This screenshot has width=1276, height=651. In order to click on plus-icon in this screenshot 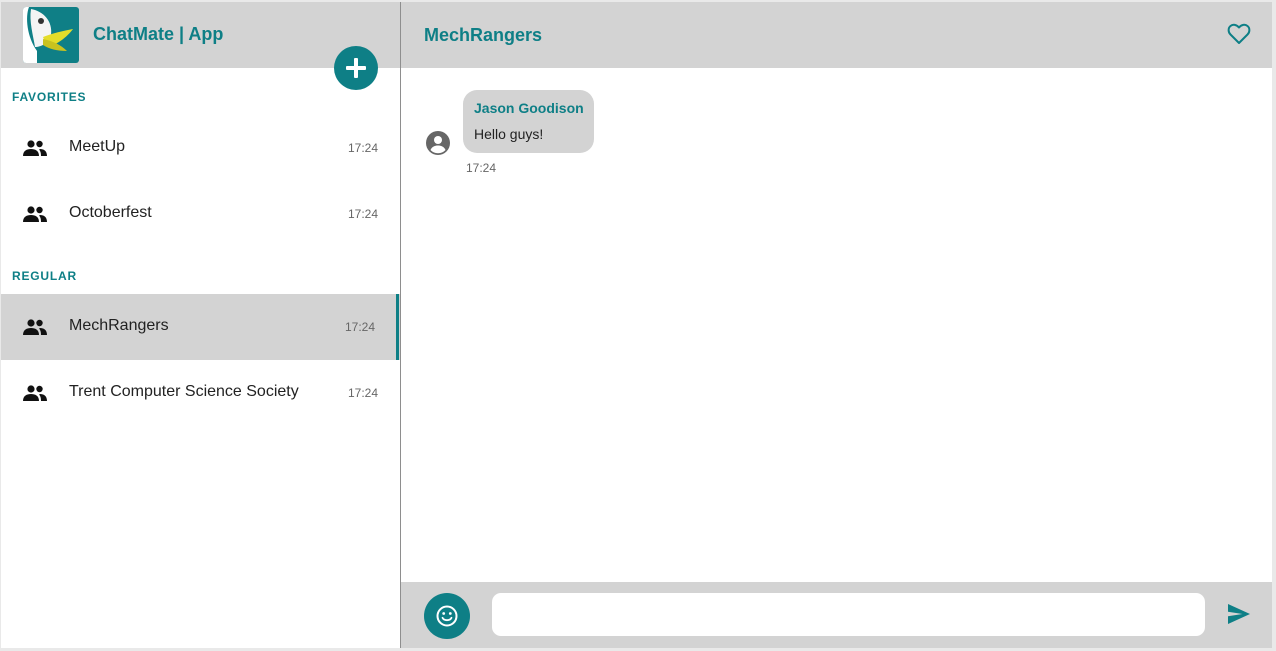, I will do `click(356, 68)`.